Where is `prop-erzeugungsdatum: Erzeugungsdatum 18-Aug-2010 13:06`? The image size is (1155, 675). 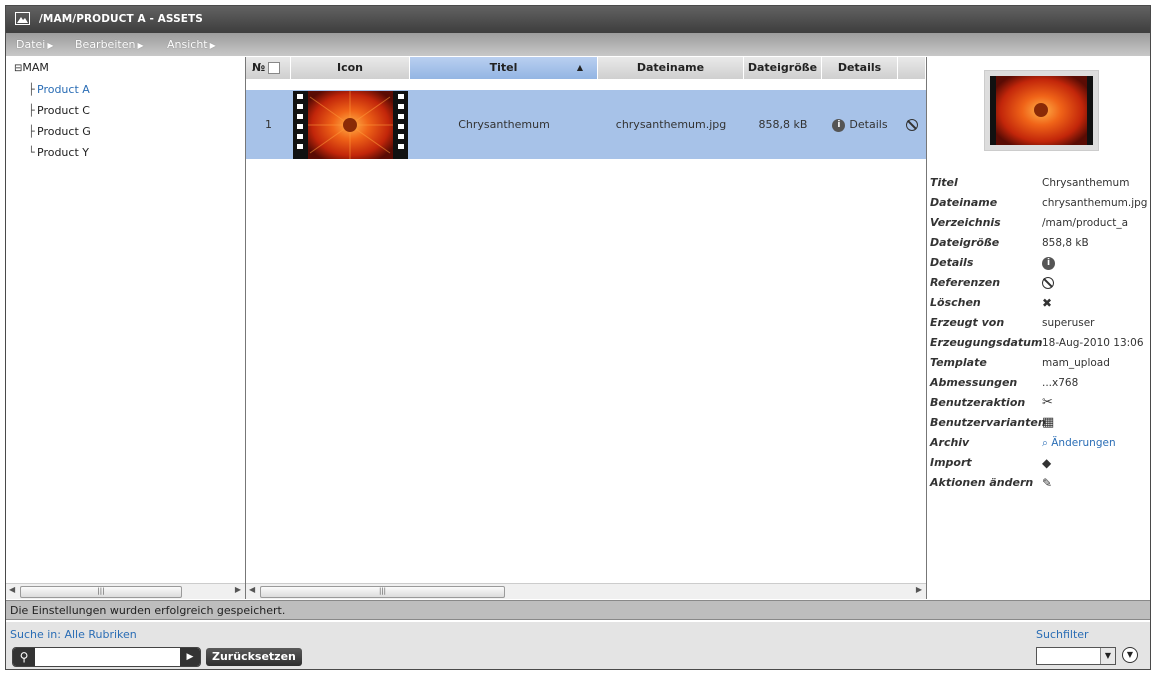 prop-erzeugungsdatum: Erzeugungsdatum 18-Aug-2010 13:06 is located at coordinates (1037, 342).